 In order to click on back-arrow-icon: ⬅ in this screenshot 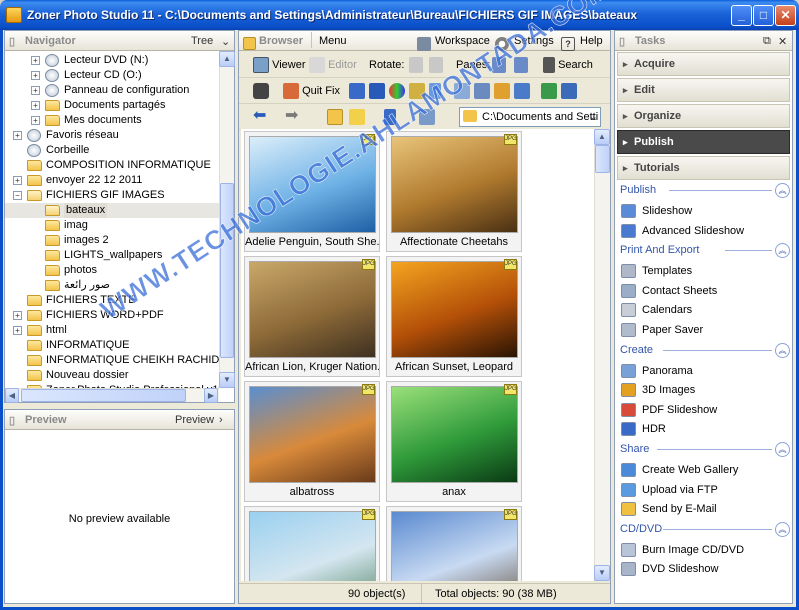, I will do `click(259, 117)`.